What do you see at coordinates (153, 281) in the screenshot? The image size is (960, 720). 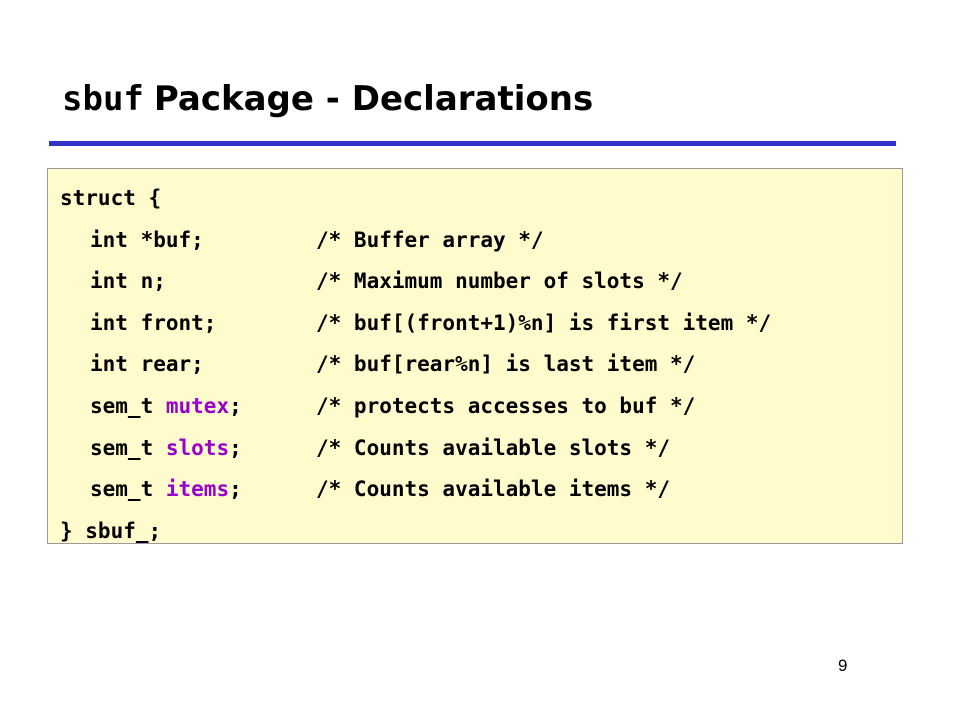 I see `field-name: n;` at bounding box center [153, 281].